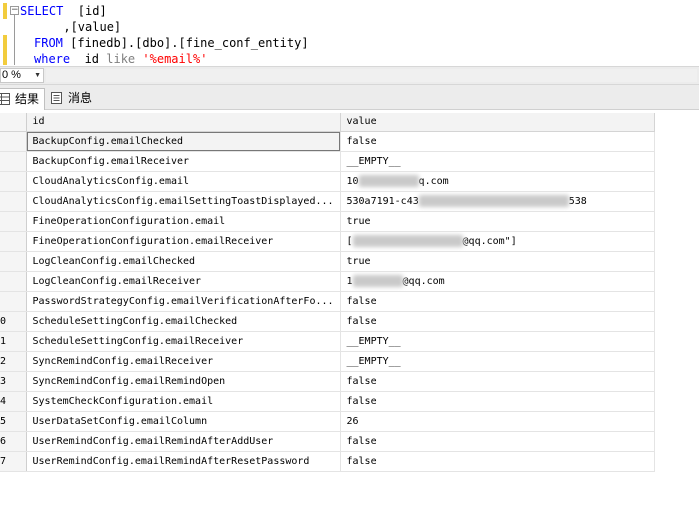  I want to click on table-row: 4 SystemCheckConfiguration.email false, so click(327, 401).